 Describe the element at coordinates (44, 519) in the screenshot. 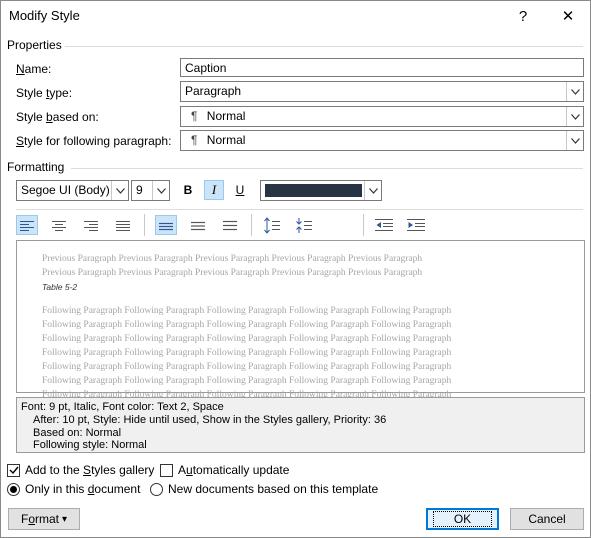

I see `format-menu-button: Fo rmat ▾` at that location.